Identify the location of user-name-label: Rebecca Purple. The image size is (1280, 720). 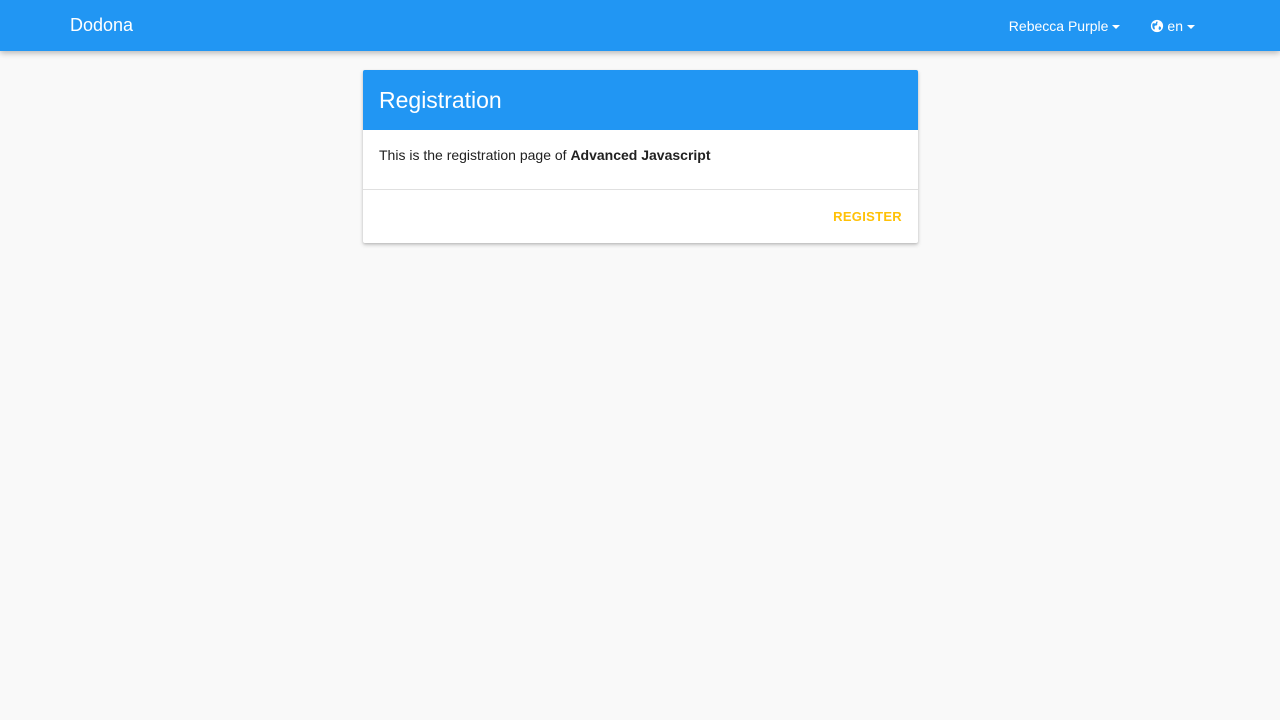
(1058, 25).